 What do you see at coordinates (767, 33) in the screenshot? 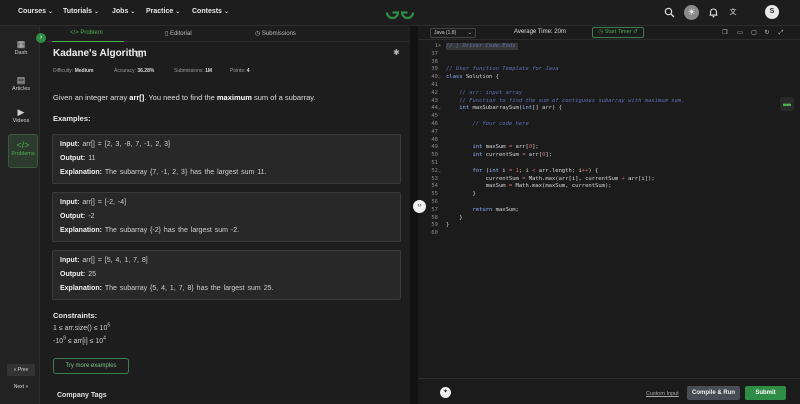
I see `refresh-icon: ↻` at bounding box center [767, 33].